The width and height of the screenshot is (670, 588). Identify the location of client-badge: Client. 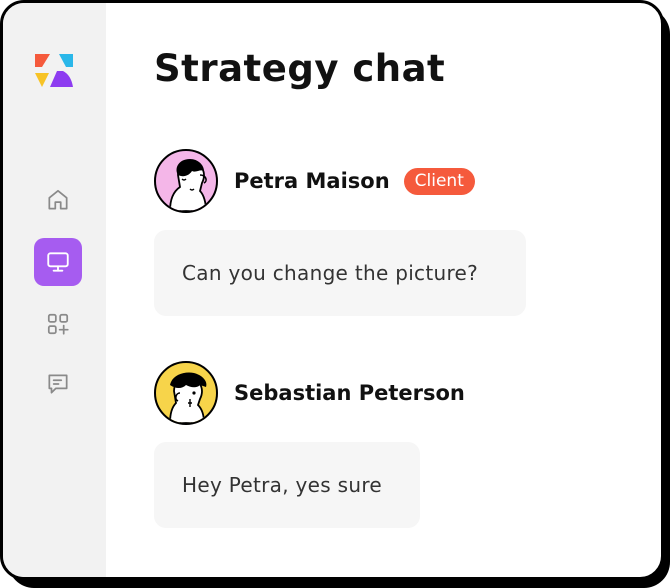
(439, 181).